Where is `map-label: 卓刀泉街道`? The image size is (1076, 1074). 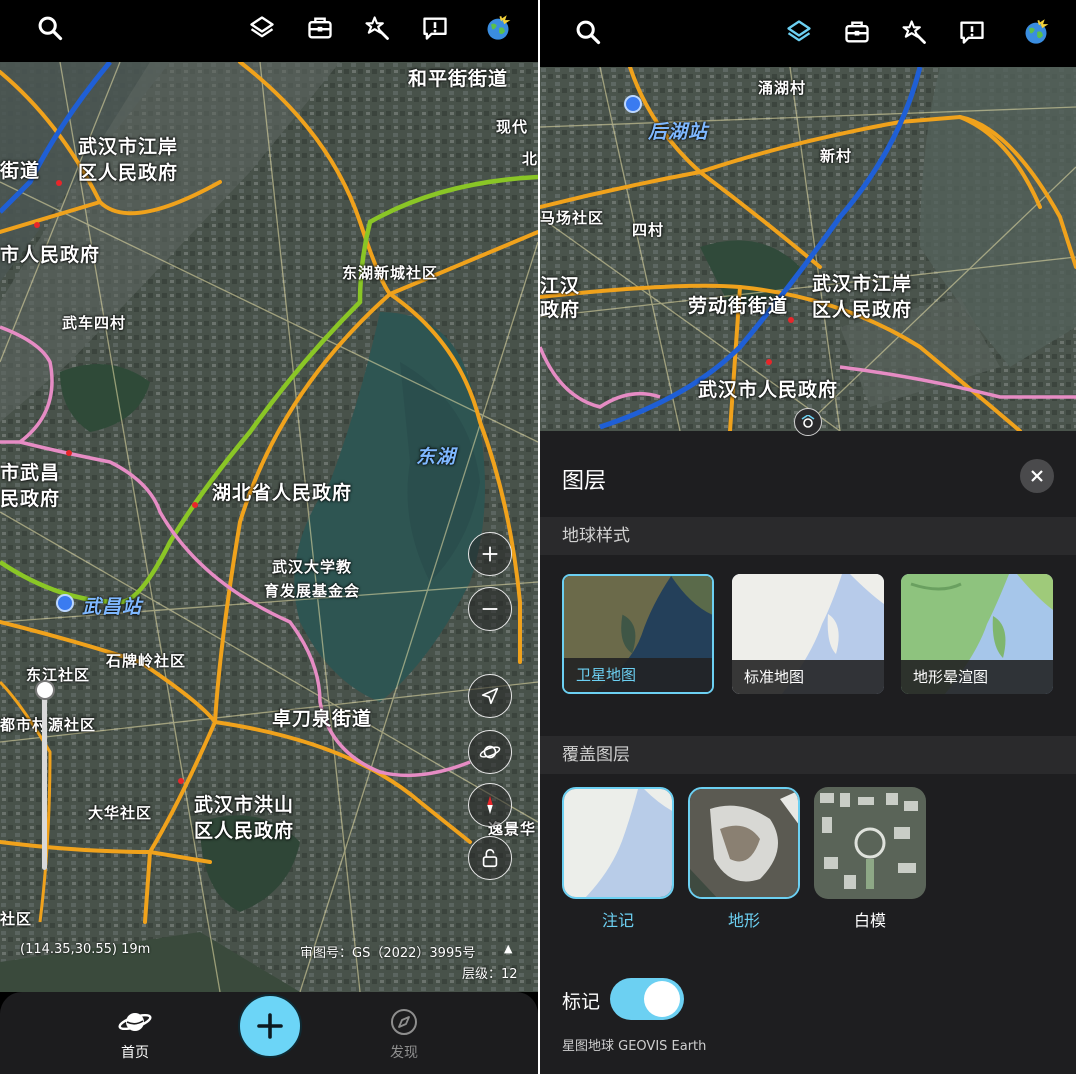
map-label: 卓刀泉街道 is located at coordinates (322, 719).